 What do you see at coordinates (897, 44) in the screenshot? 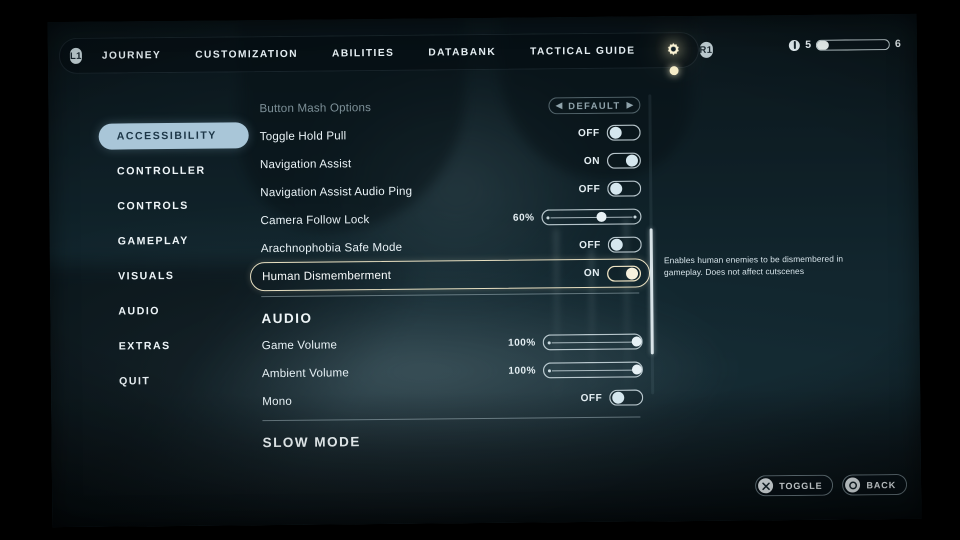
I see `chapter-total: 6` at bounding box center [897, 44].